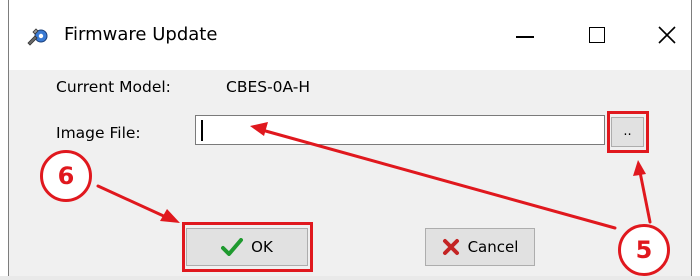  What do you see at coordinates (66, 176) in the screenshot?
I see `step-6-badge: 6` at bounding box center [66, 176].